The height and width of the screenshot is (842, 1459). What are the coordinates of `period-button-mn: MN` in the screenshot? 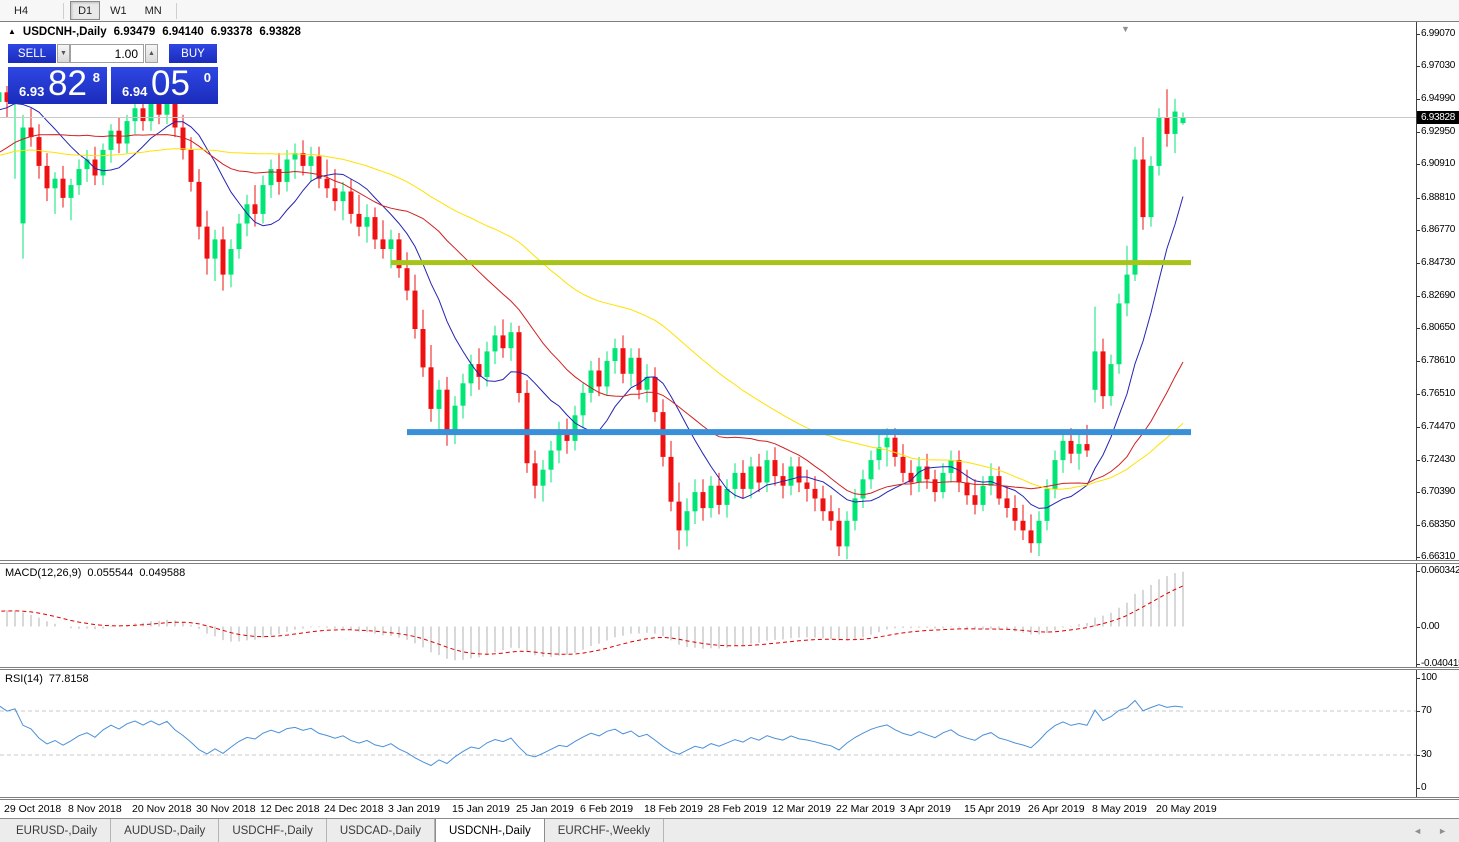 It's located at (153, 10).